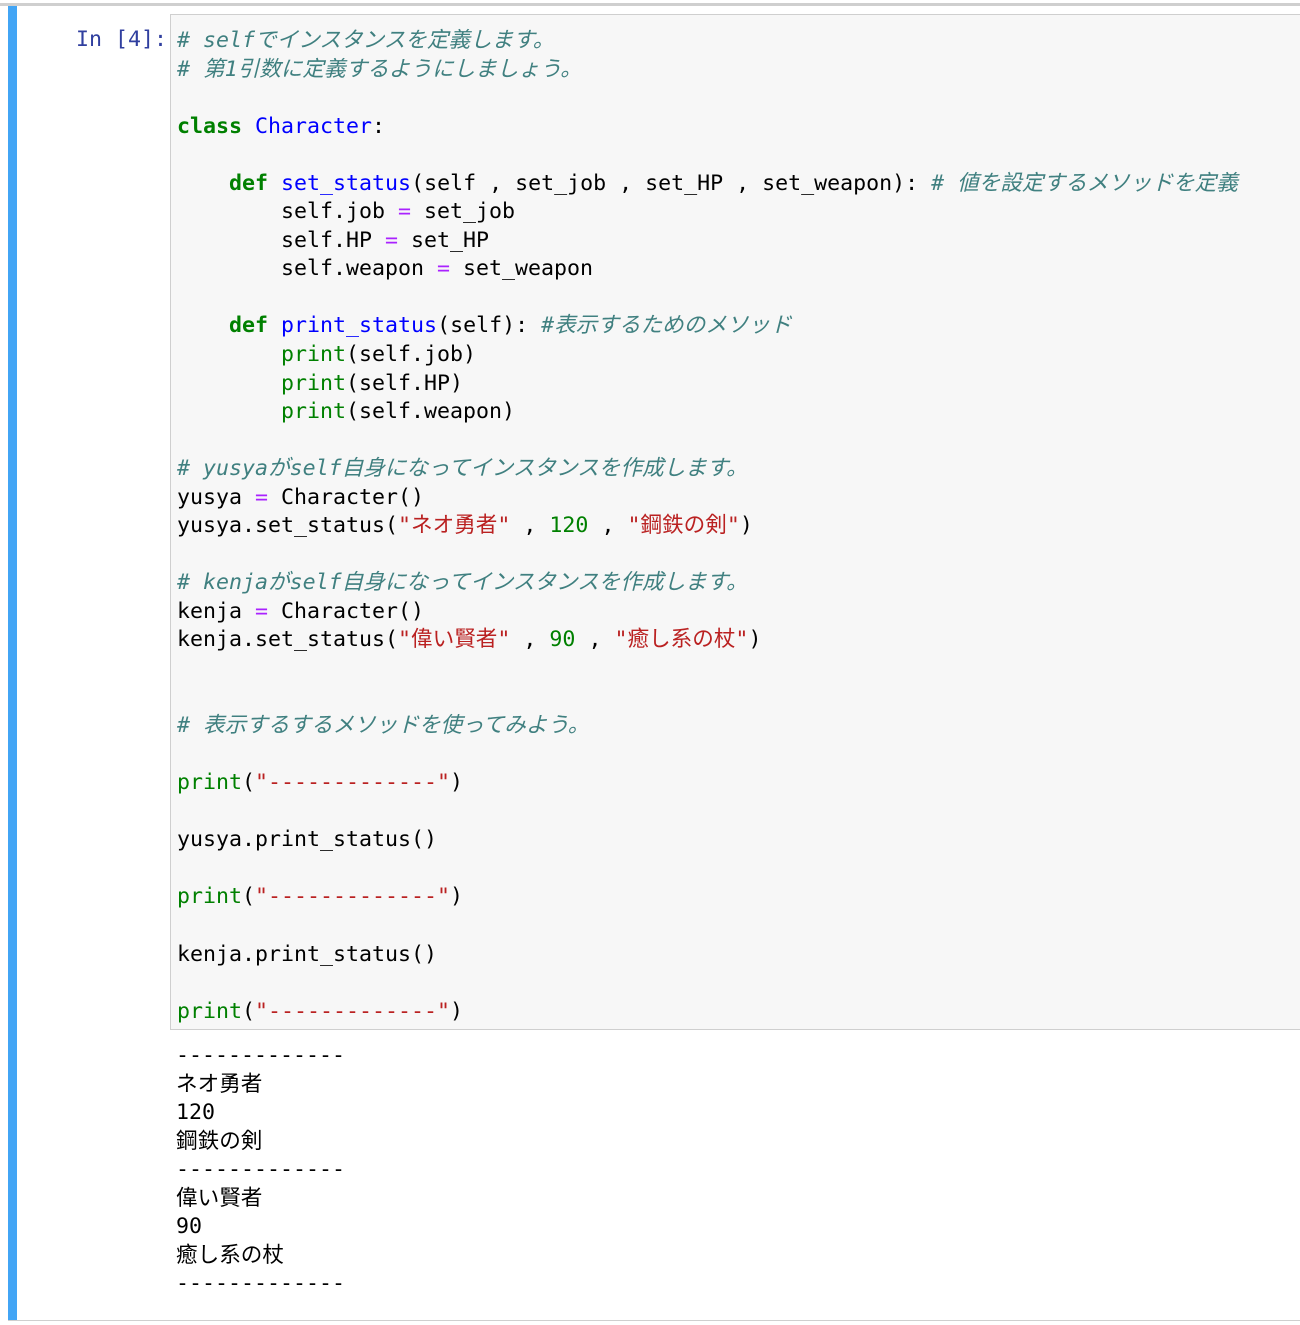 This screenshot has width=1300, height=1325. I want to click on code-line: kenja.set_status("偉い賢者" , 90 , "癒し系の杖"), so click(738, 640).